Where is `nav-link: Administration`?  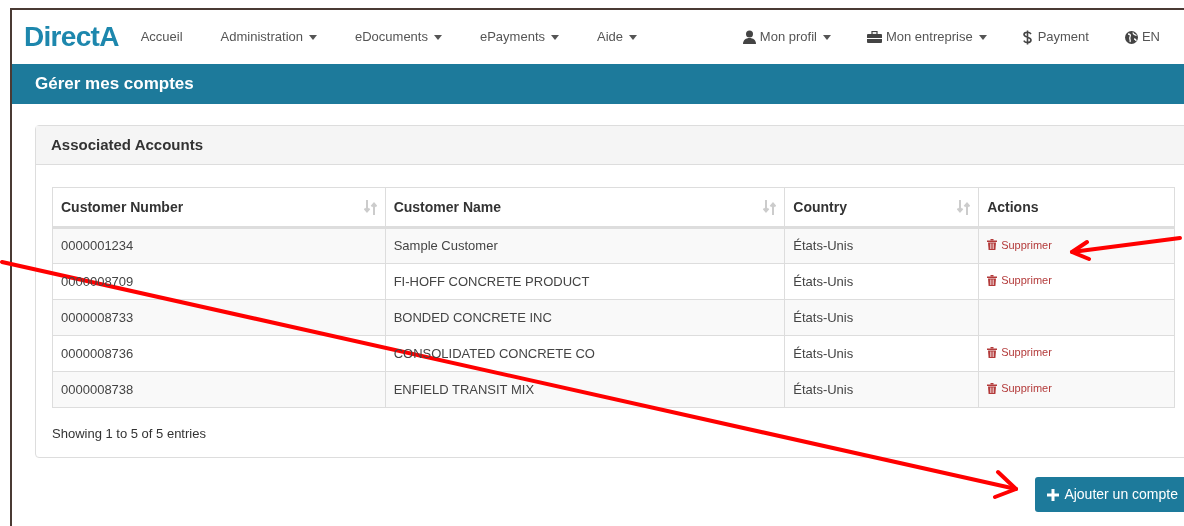 nav-link: Administration is located at coordinates (268, 37).